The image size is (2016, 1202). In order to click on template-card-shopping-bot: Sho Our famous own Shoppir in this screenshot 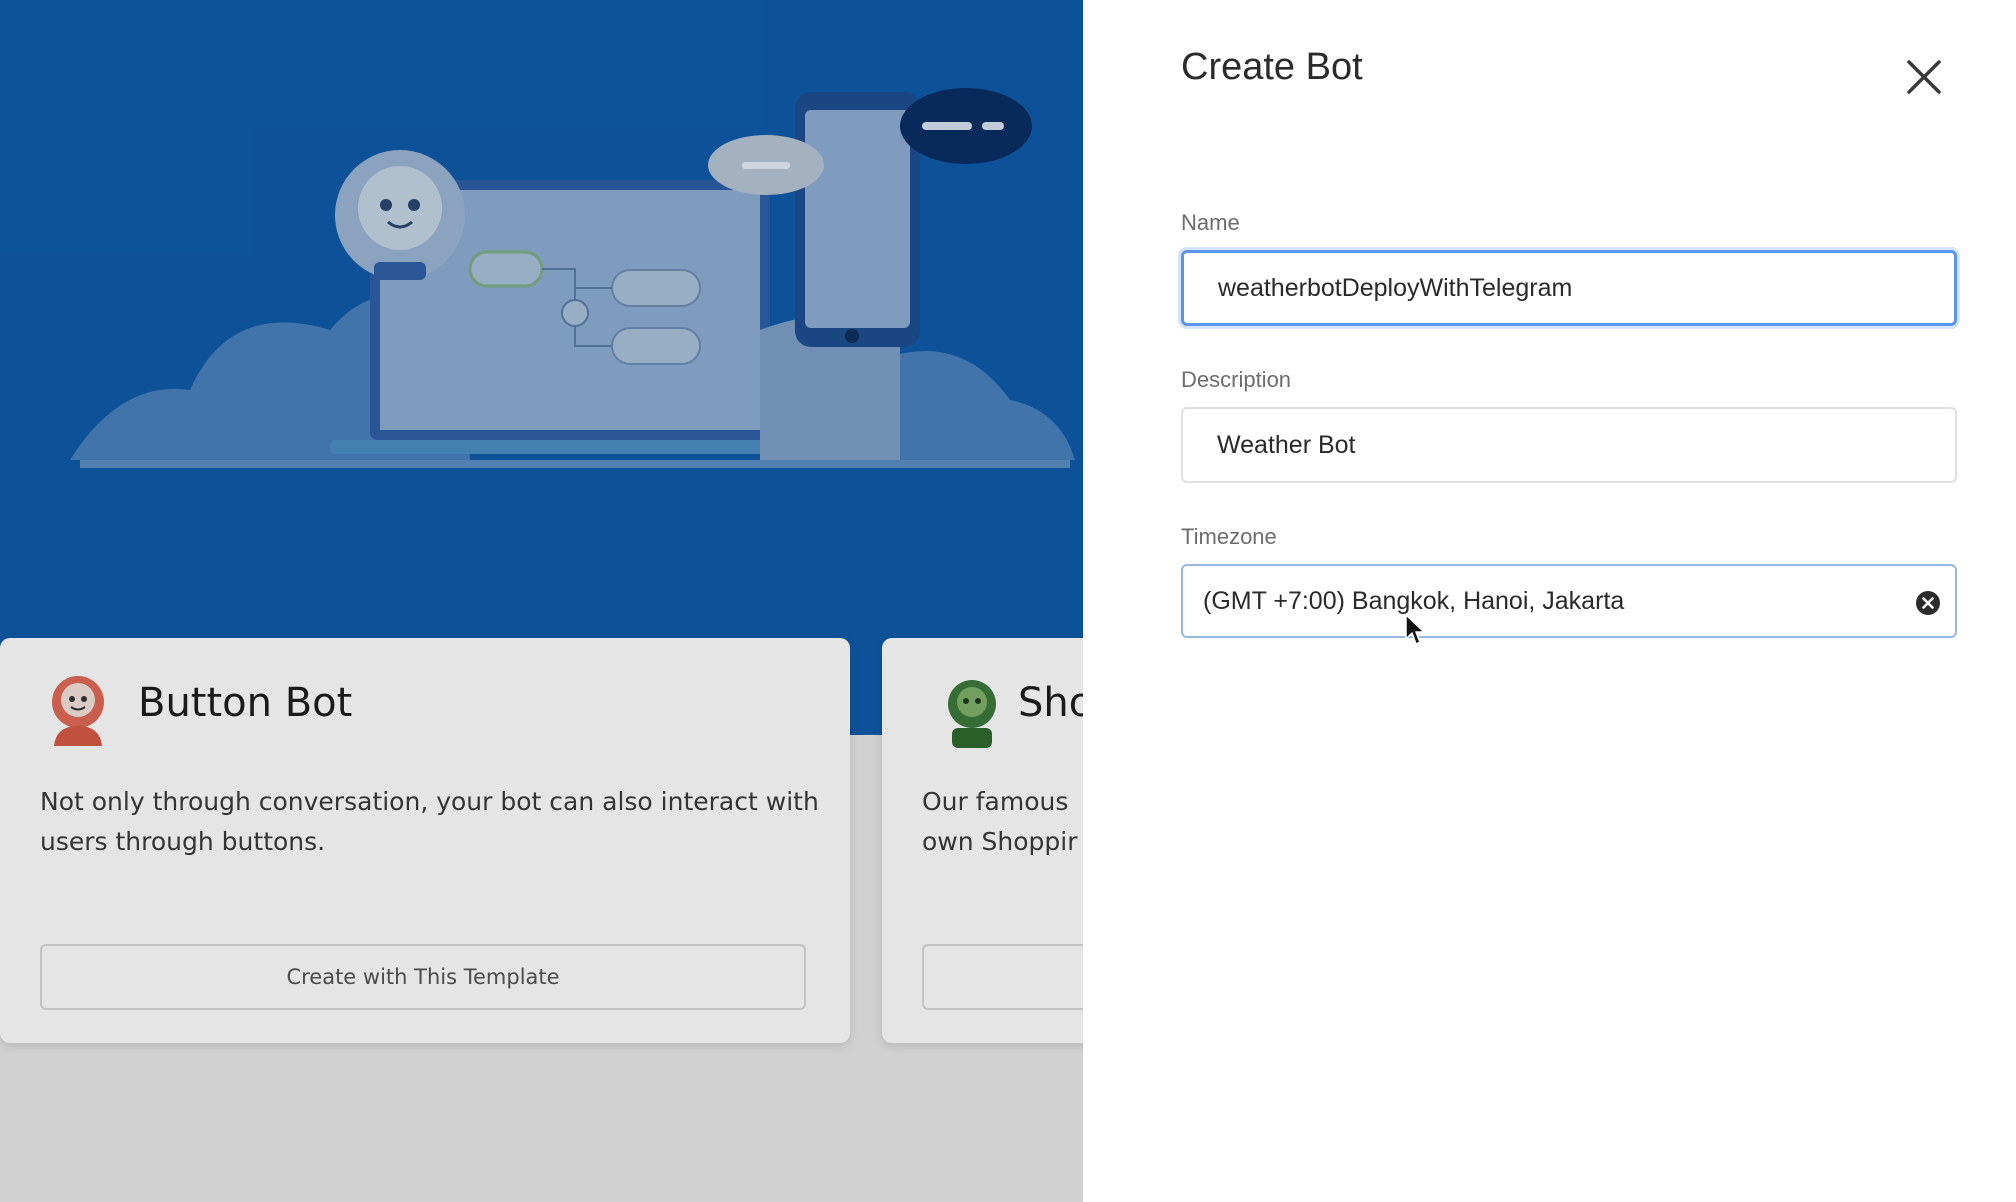, I will do `click(982, 840)`.